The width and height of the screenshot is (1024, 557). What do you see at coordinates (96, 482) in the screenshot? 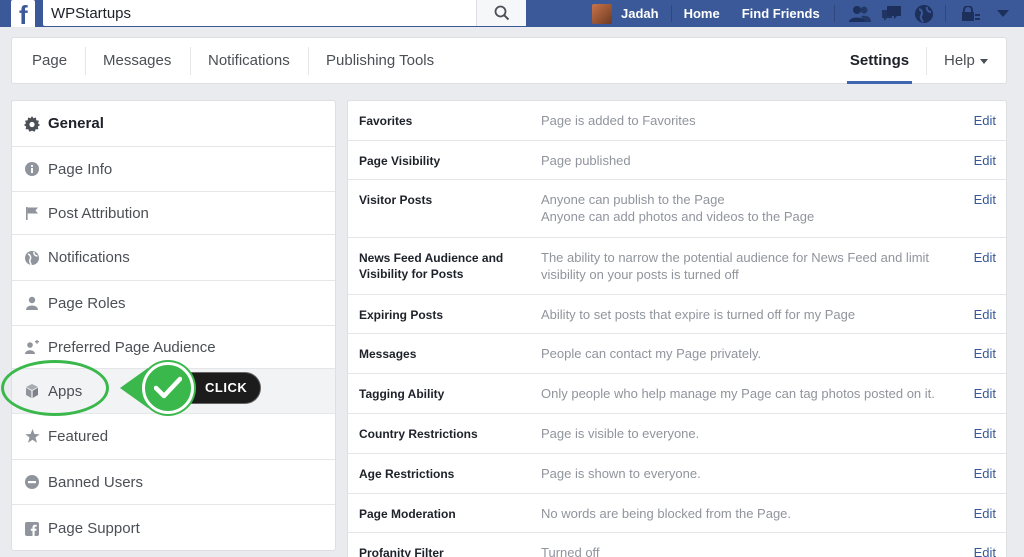
I see `sidebar-item-label: Banned Users` at bounding box center [96, 482].